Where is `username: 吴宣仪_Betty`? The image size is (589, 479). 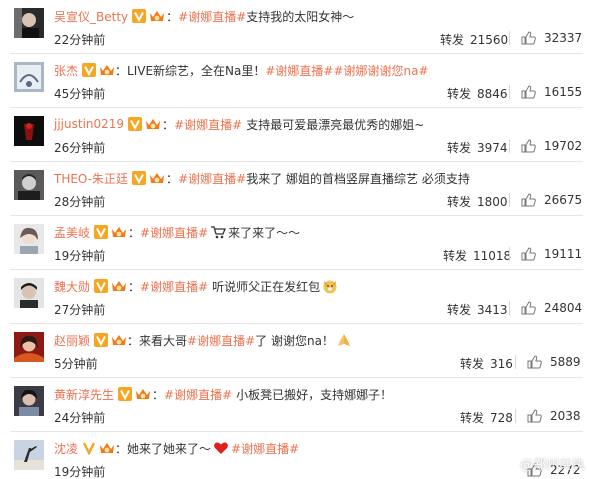 username: 吴宣仪_Betty is located at coordinates (91, 16).